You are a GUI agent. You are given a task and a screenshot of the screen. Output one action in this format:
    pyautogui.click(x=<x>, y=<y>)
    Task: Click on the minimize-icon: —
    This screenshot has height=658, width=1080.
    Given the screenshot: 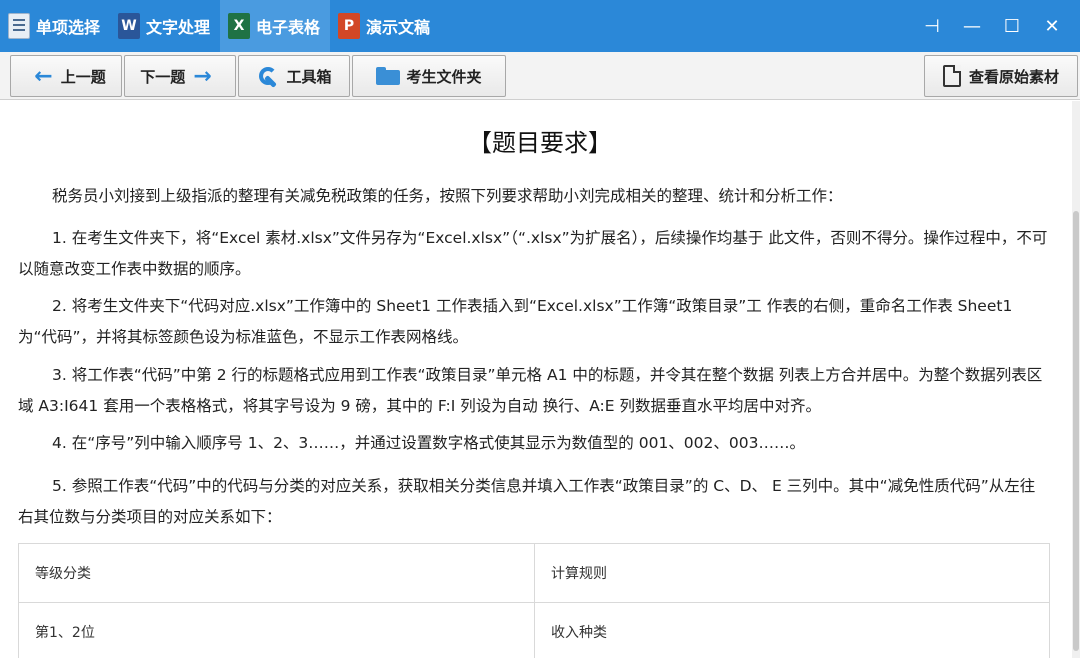 What is the action you would take?
    pyautogui.click(x=972, y=26)
    